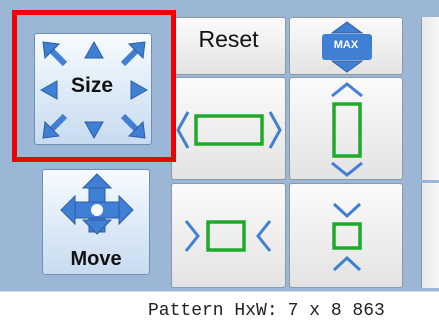 The width and height of the screenshot is (439, 330). I want to click on offscreen-button-top, so click(430, 98).